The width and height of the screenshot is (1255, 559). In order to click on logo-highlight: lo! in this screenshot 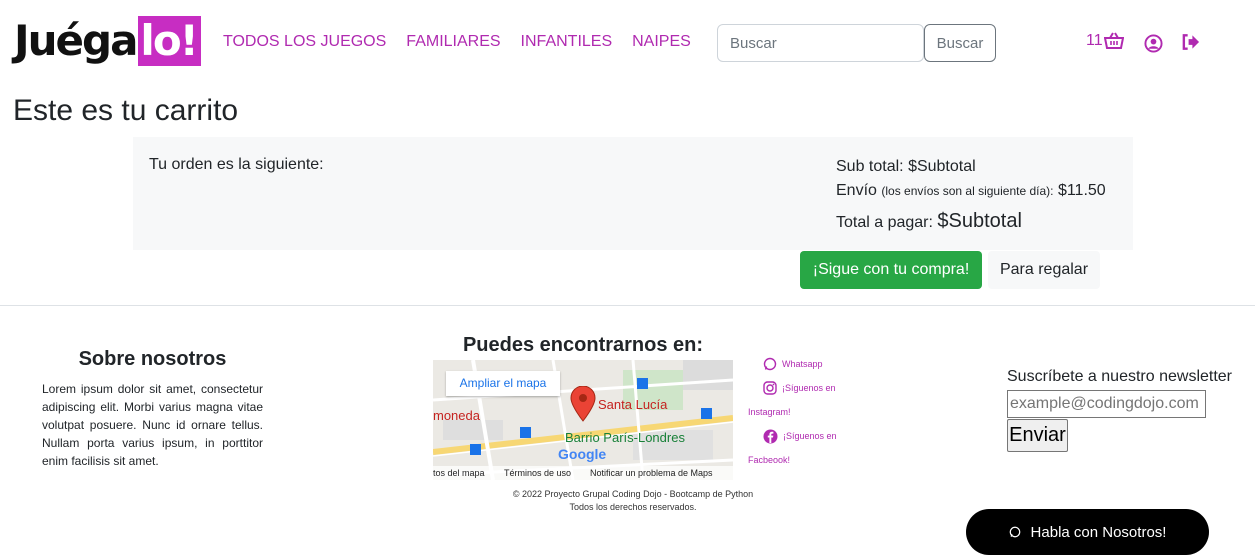, I will do `click(169, 41)`.